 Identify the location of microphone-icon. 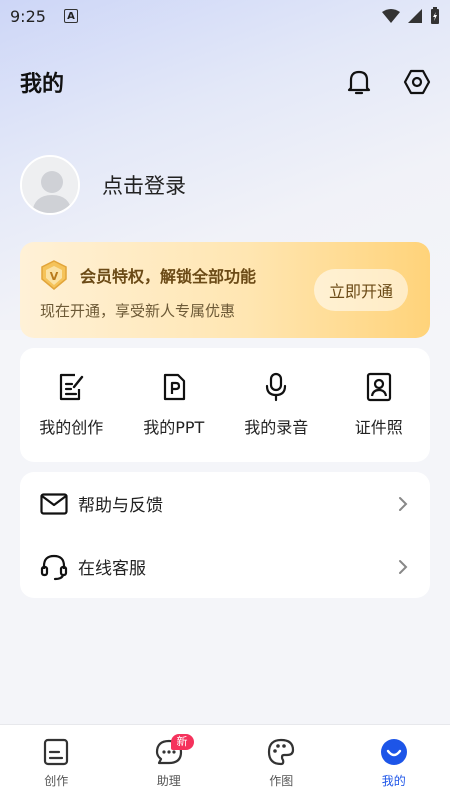
(276, 387).